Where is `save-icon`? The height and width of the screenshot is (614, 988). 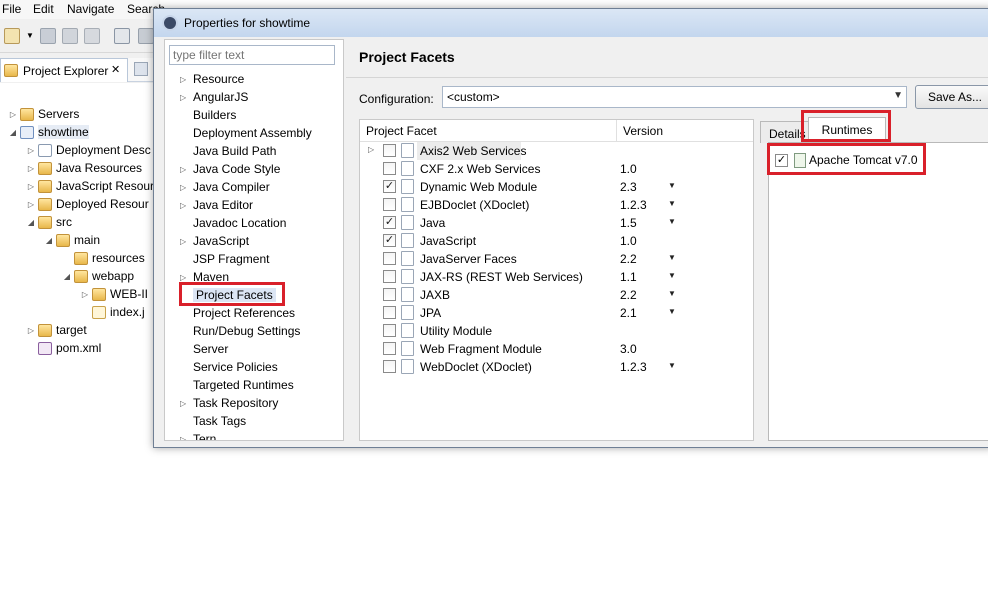
save-icon is located at coordinates (48, 36).